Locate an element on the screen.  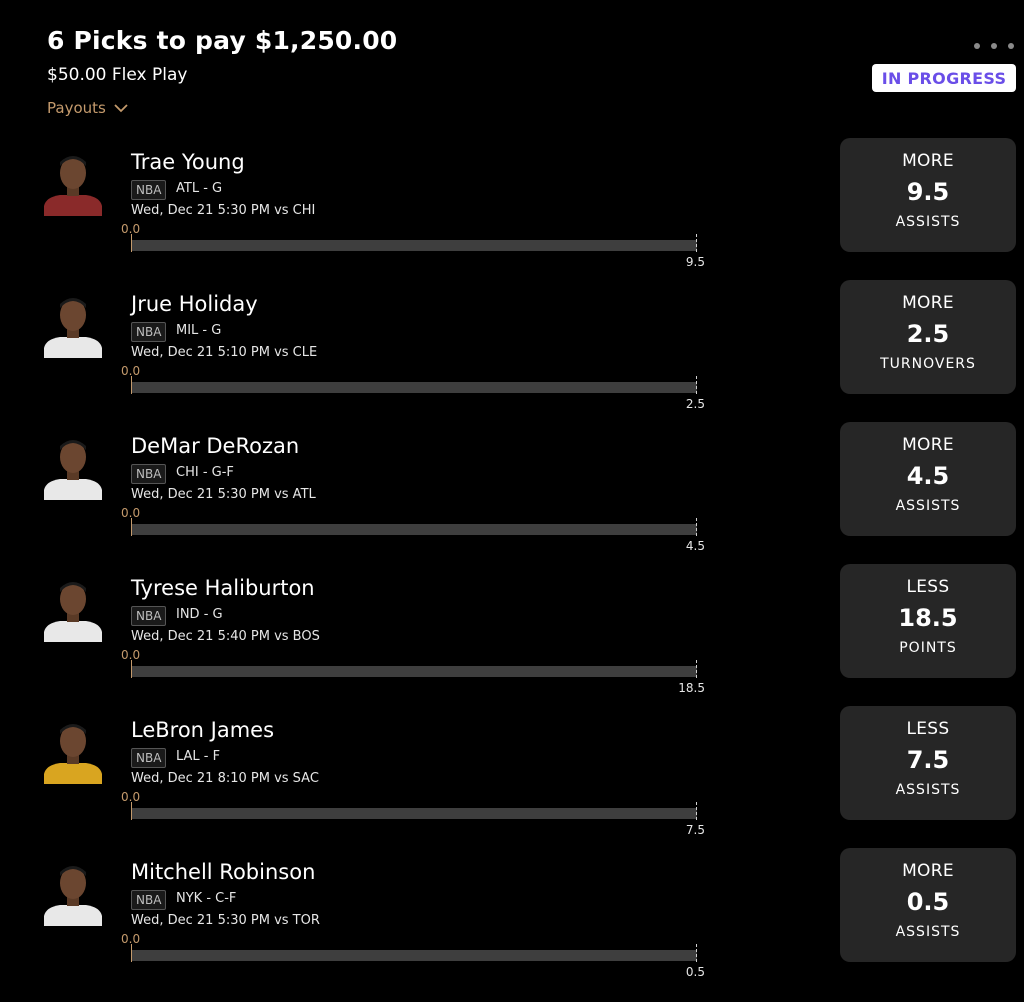
pick-line: 9.5 is located at coordinates (928, 192).